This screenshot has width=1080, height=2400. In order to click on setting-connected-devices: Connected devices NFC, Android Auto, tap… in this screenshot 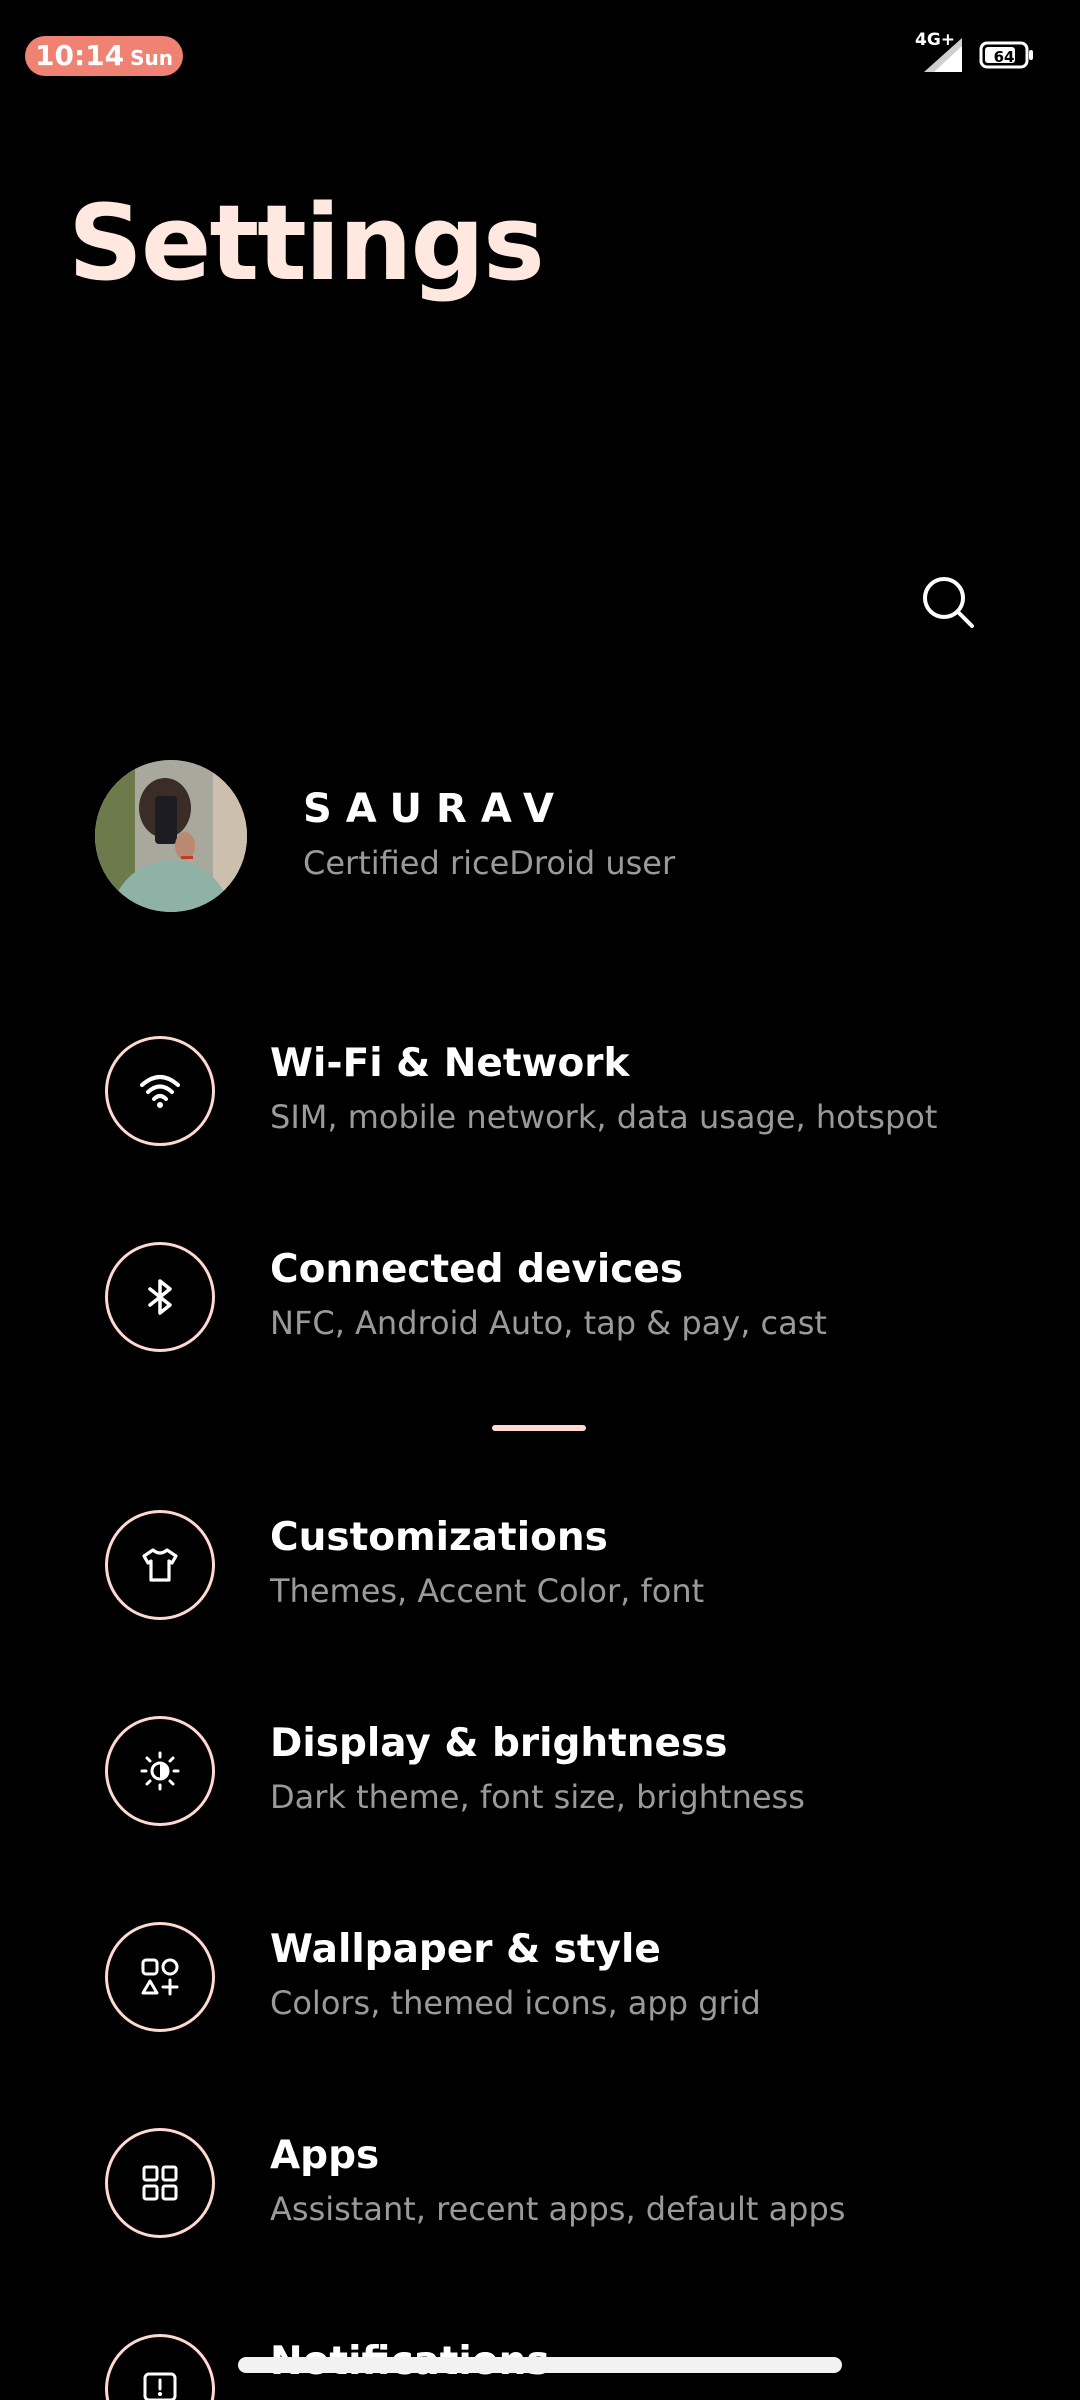, I will do `click(570, 1299)`.